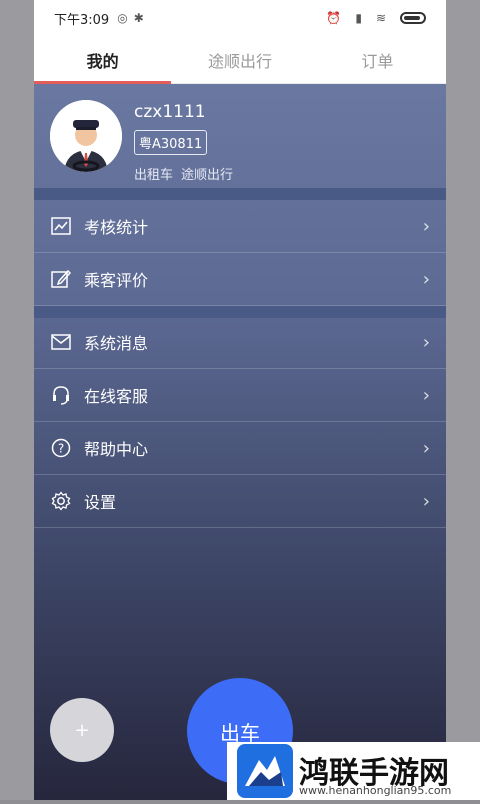 Image resolution: width=480 pixels, height=804 pixels. I want to click on watermark-url: www.henanhonglian95.com, so click(375, 790).